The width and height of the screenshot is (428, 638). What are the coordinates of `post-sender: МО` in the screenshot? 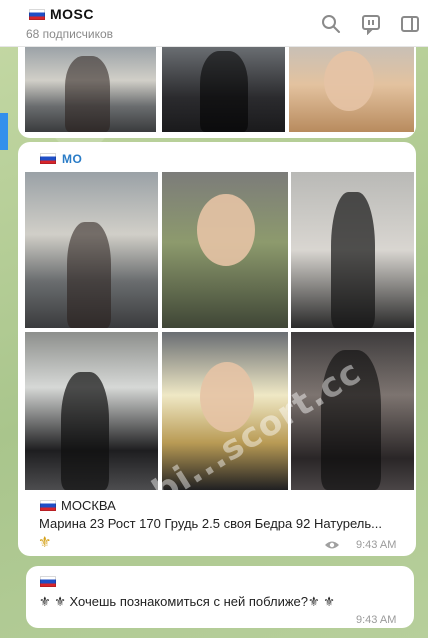 It's located at (72, 159).